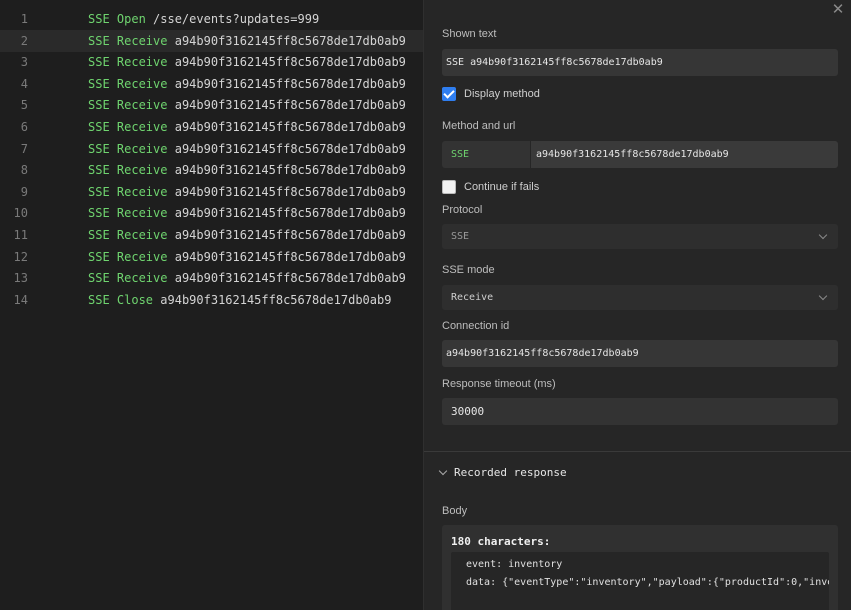 Image resolution: width=851 pixels, height=610 pixels. Describe the element at coordinates (121, 299) in the screenshot. I see `step-keyword: SSE Close` at that location.